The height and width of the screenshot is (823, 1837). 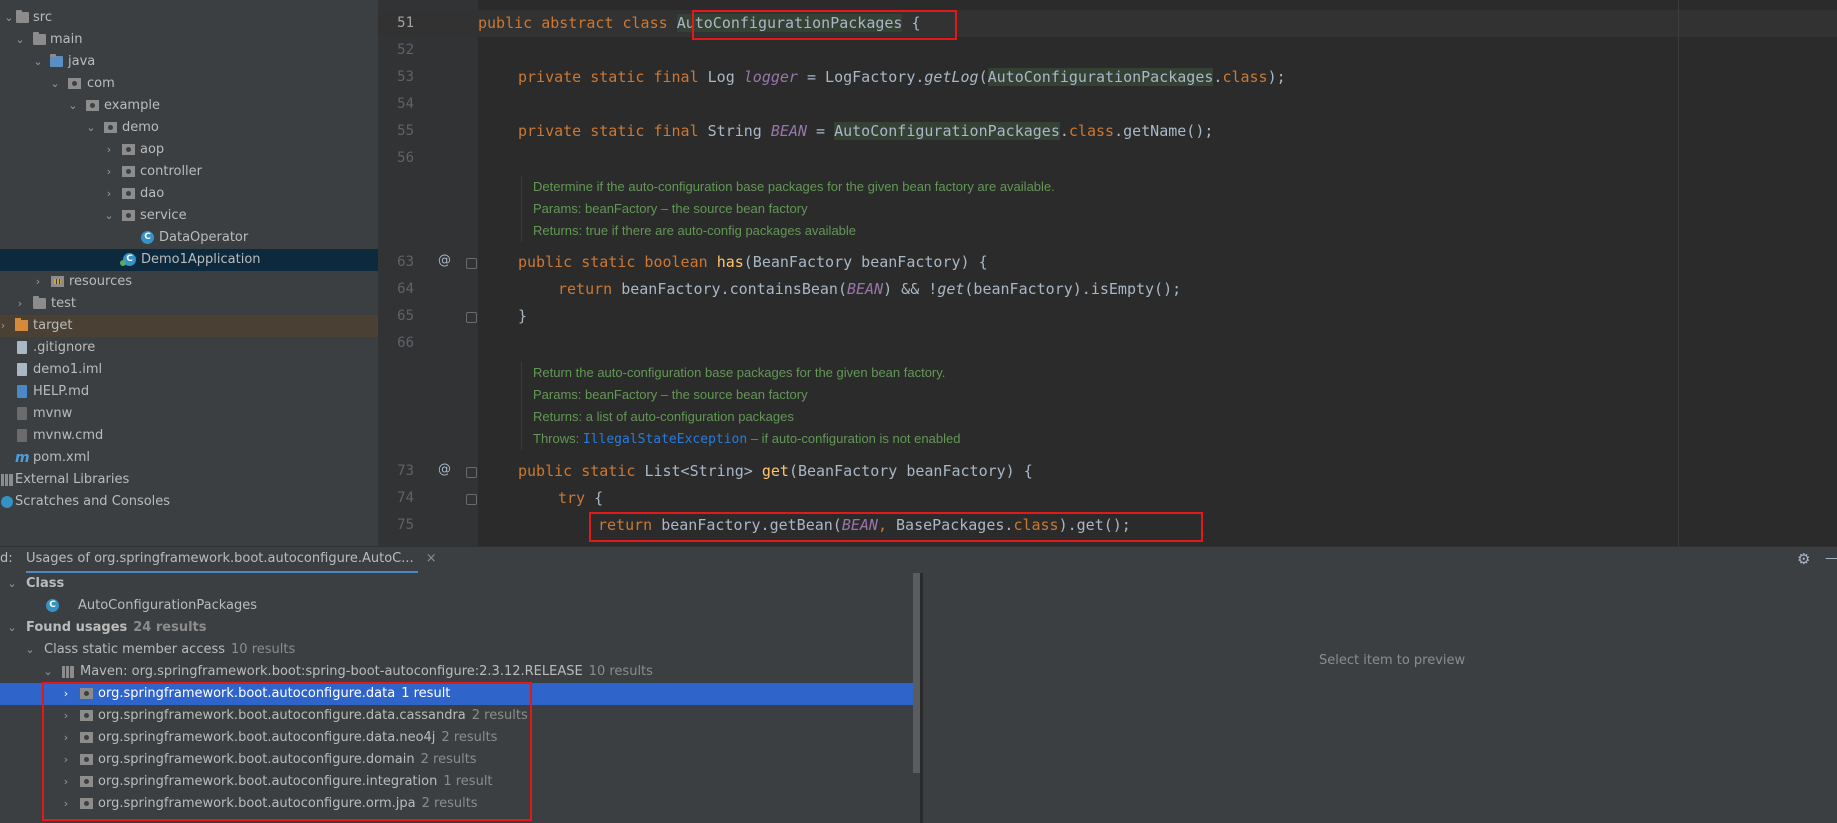 What do you see at coordinates (21, 324) in the screenshot?
I see `excluded-folder-icon` at bounding box center [21, 324].